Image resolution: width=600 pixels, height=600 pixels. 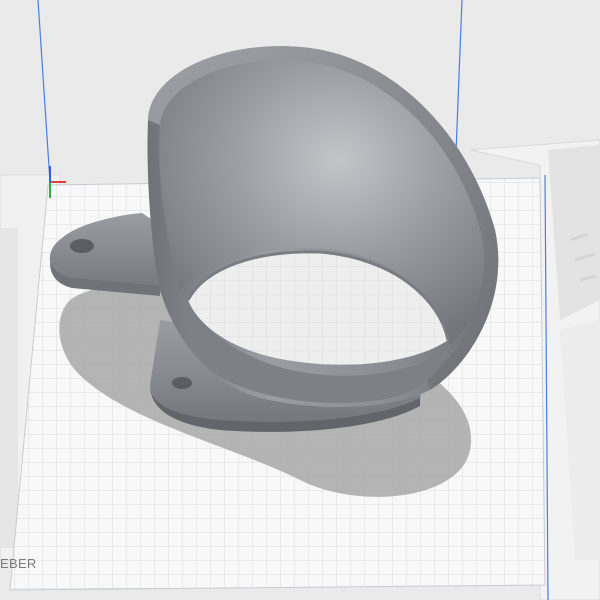 I want to click on mounting-hole-left, so click(x=82, y=246).